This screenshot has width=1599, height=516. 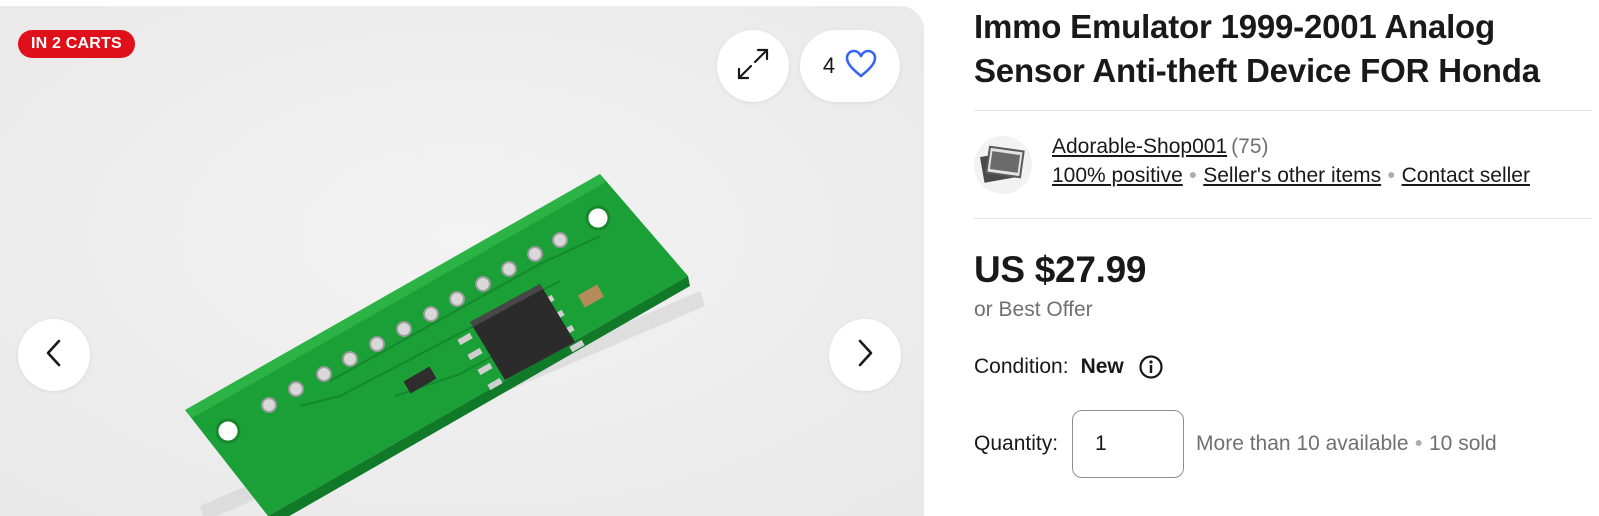 What do you see at coordinates (829, 65) in the screenshot?
I see `watch-count: 4` at bounding box center [829, 65].